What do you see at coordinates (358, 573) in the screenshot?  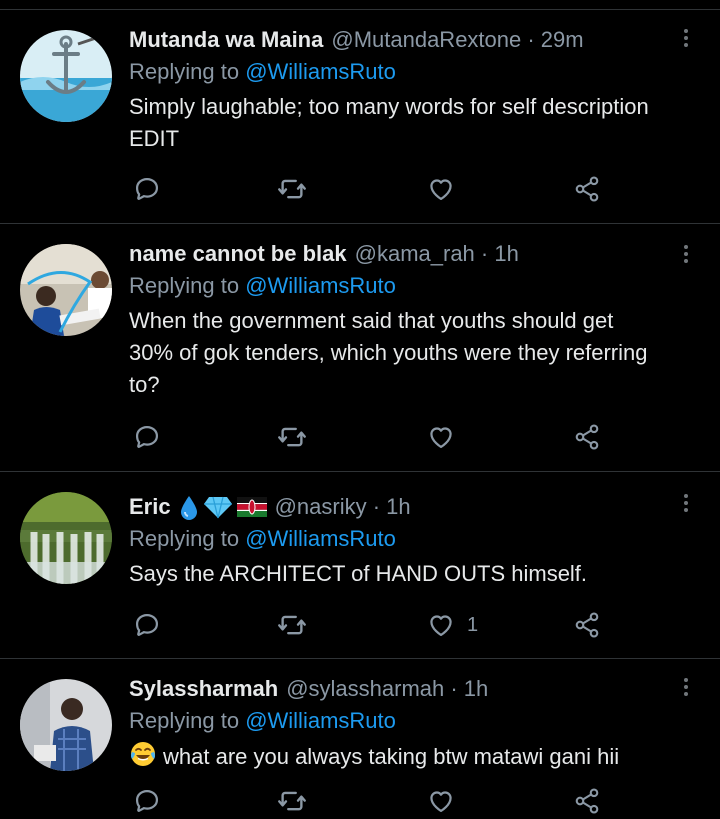 I see `tweet-text-line: Says the ARCHITECT of HAND OUTS himself.` at bounding box center [358, 573].